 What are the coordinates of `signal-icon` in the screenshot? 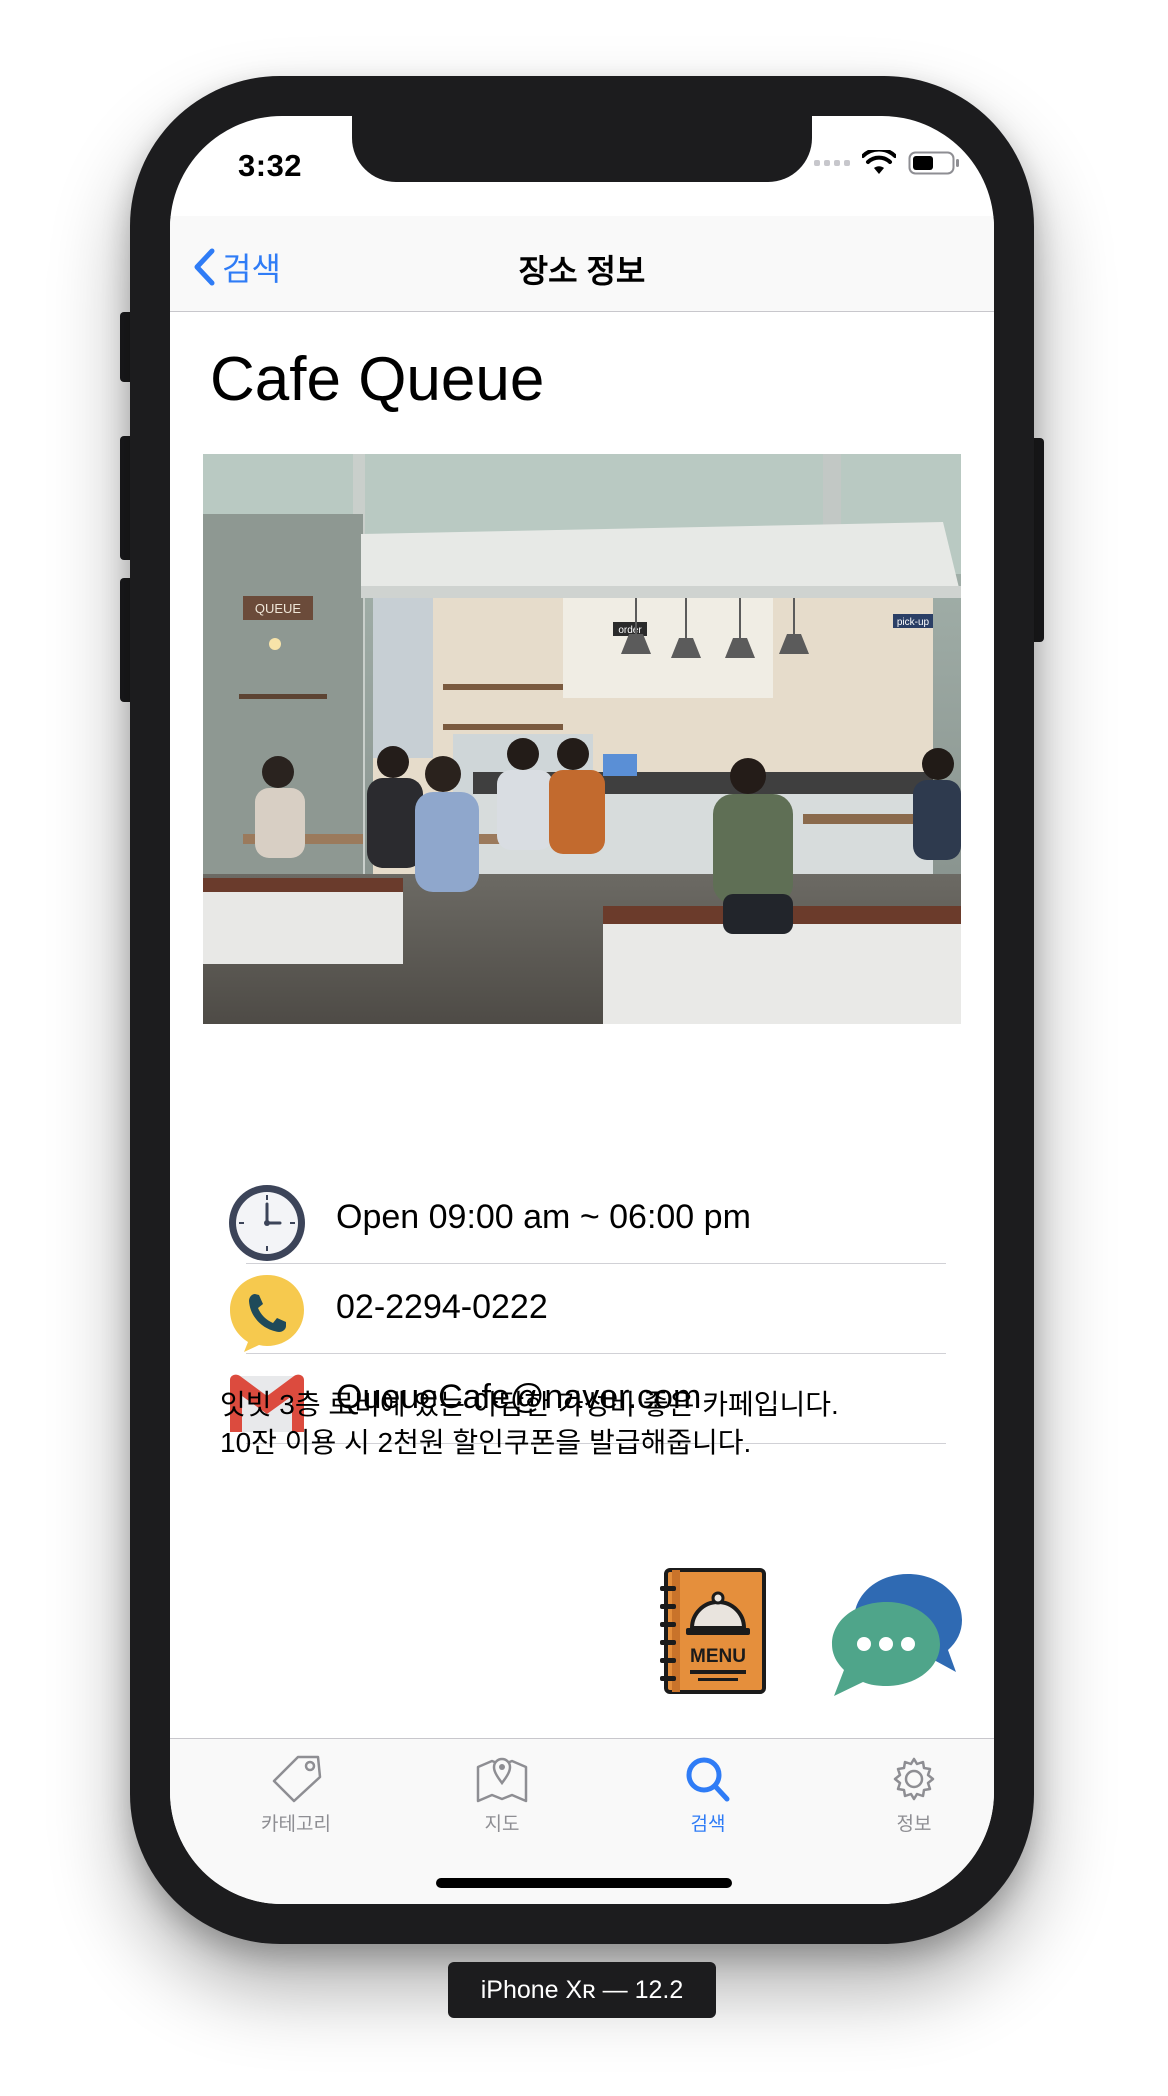 It's located at (832, 163).